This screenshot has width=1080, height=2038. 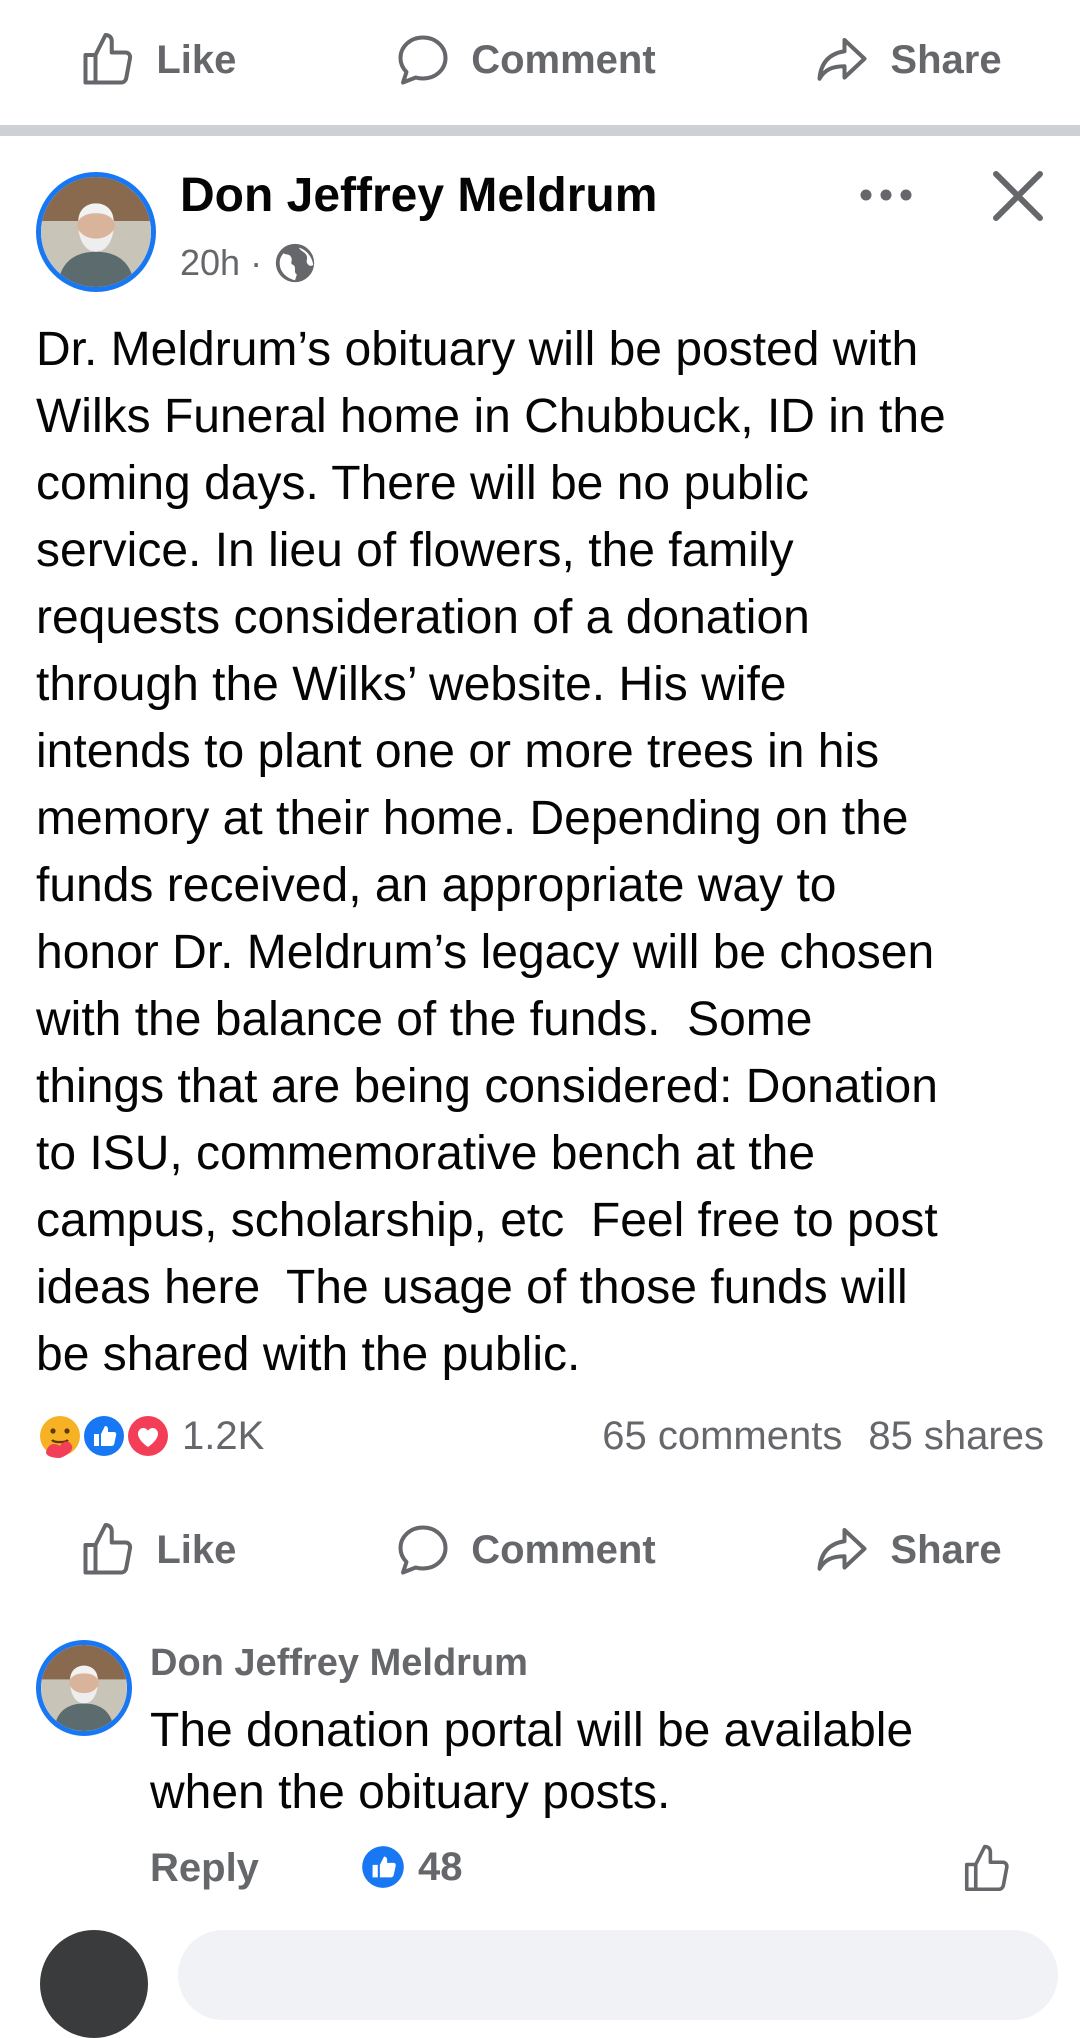 I want to click on post-share-button: Share, so click(x=907, y=1550).